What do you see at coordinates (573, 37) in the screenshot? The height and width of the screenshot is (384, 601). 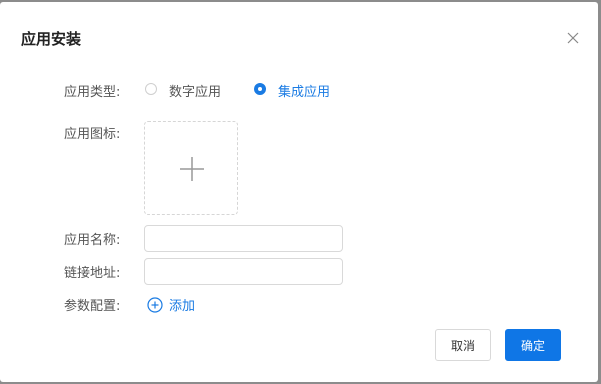 I see `close-icon` at bounding box center [573, 37].